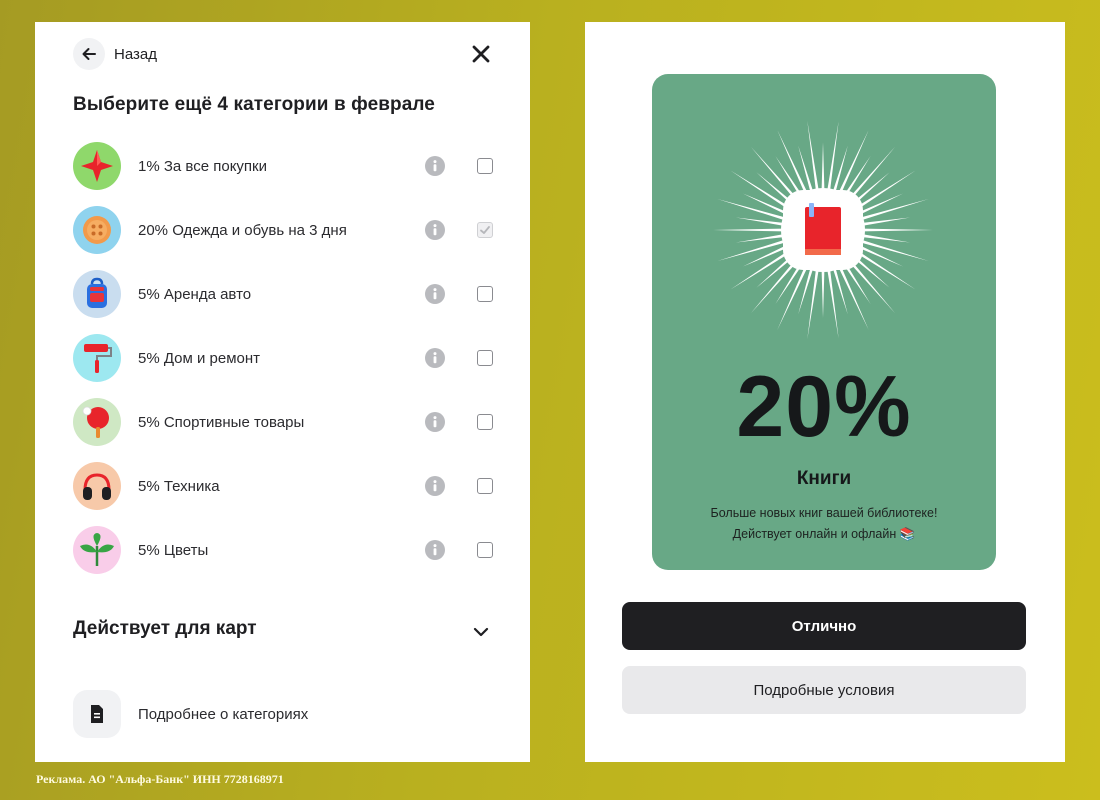 The width and height of the screenshot is (1100, 800). Describe the element at coordinates (160, 779) in the screenshot. I see `ad-disclaimer: Реклама. АО "Альфа-Банк" ИНН 7728168971` at that location.